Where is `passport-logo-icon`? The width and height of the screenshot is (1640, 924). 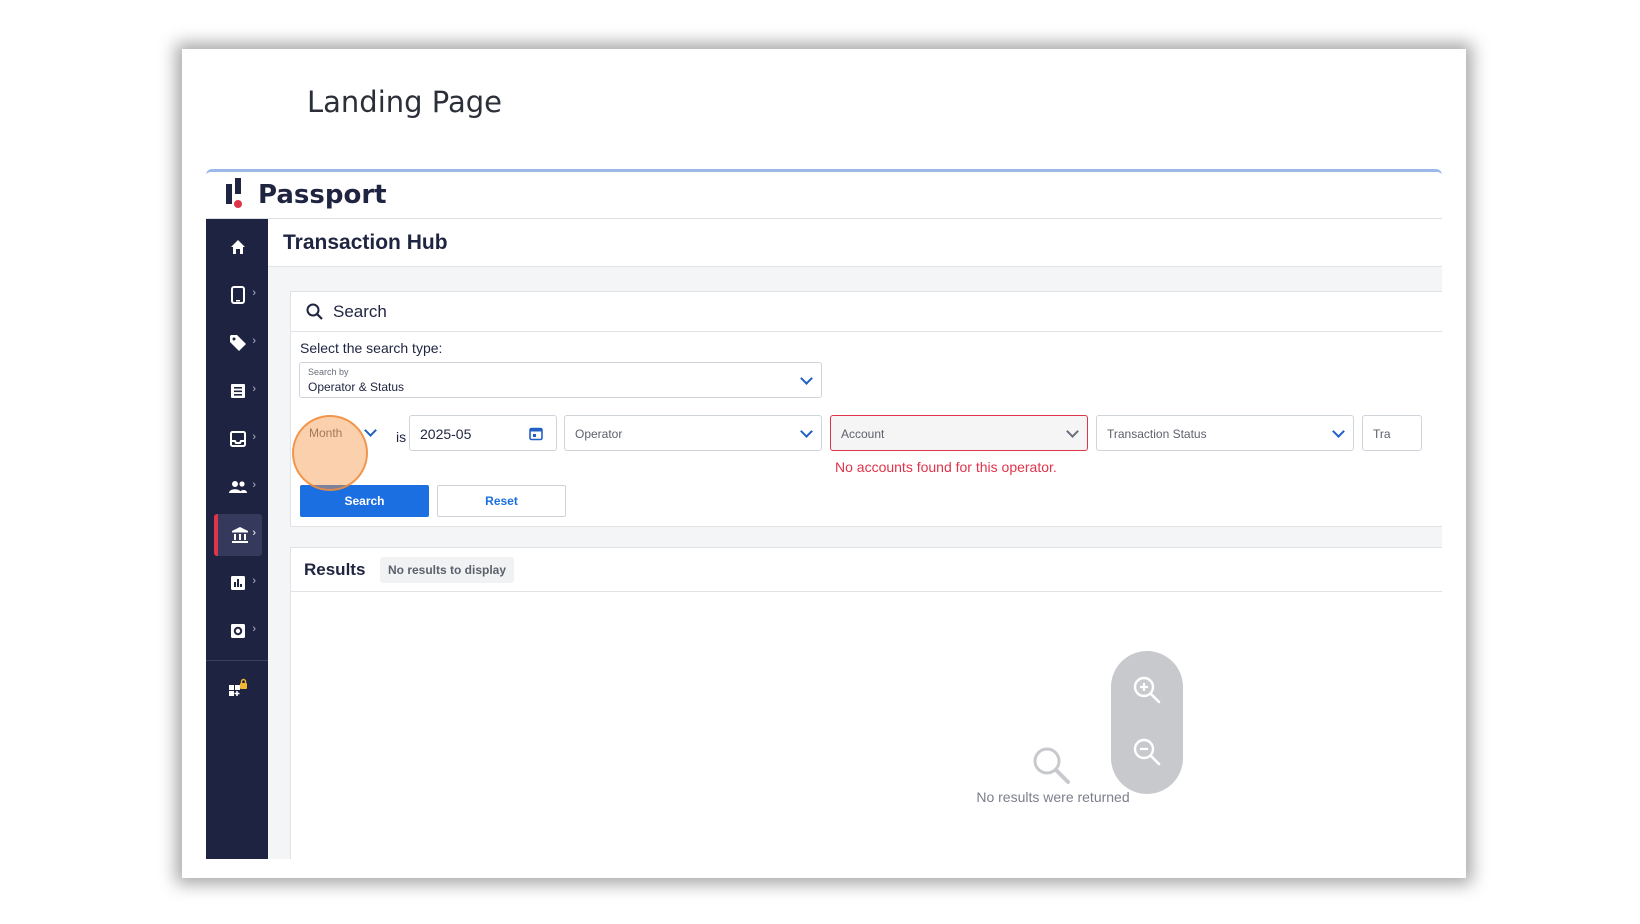
passport-logo-icon is located at coordinates (234, 193).